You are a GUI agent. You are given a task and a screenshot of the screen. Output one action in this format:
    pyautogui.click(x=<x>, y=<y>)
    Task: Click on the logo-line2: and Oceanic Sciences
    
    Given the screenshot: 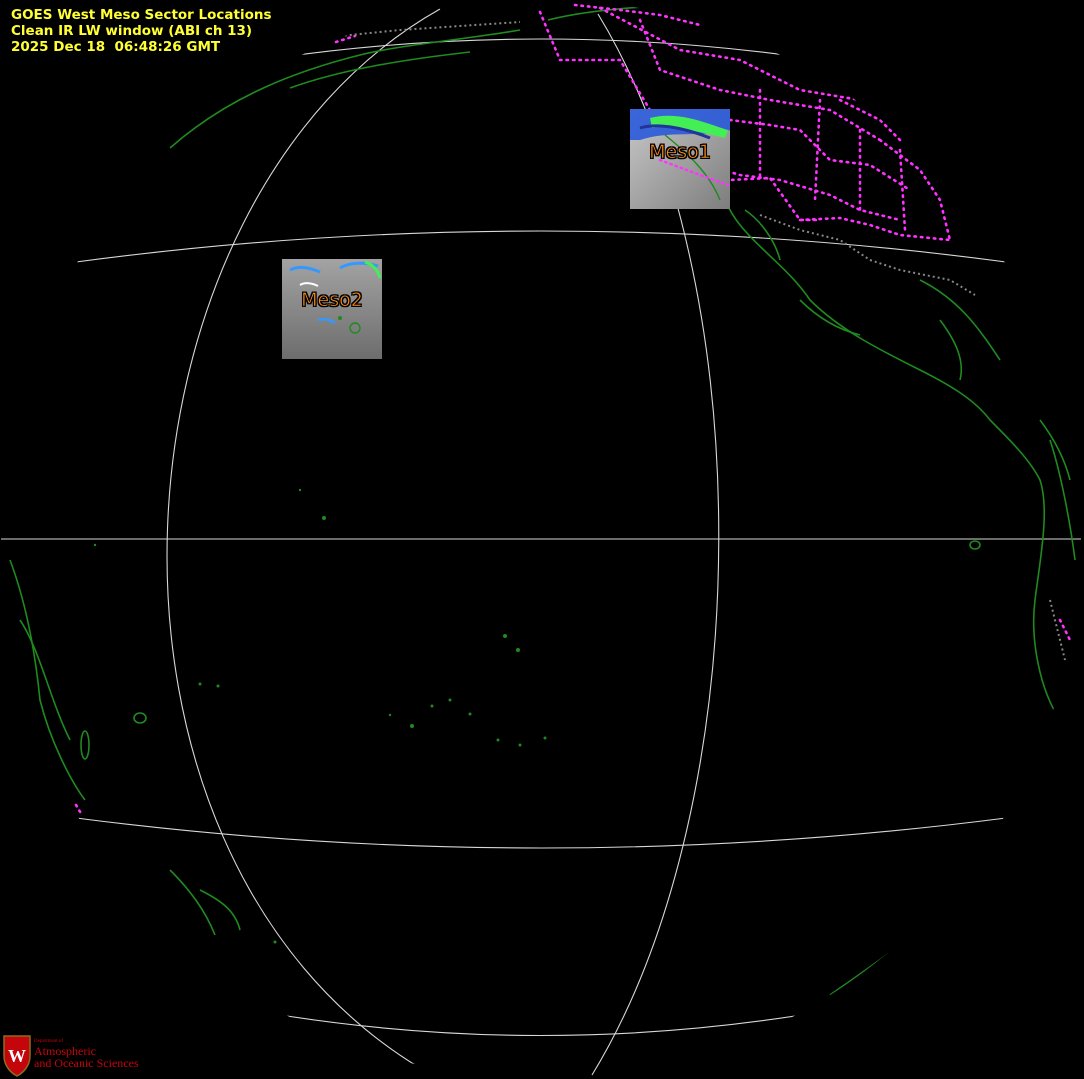 What is the action you would take?
    pyautogui.click(x=86, y=1063)
    